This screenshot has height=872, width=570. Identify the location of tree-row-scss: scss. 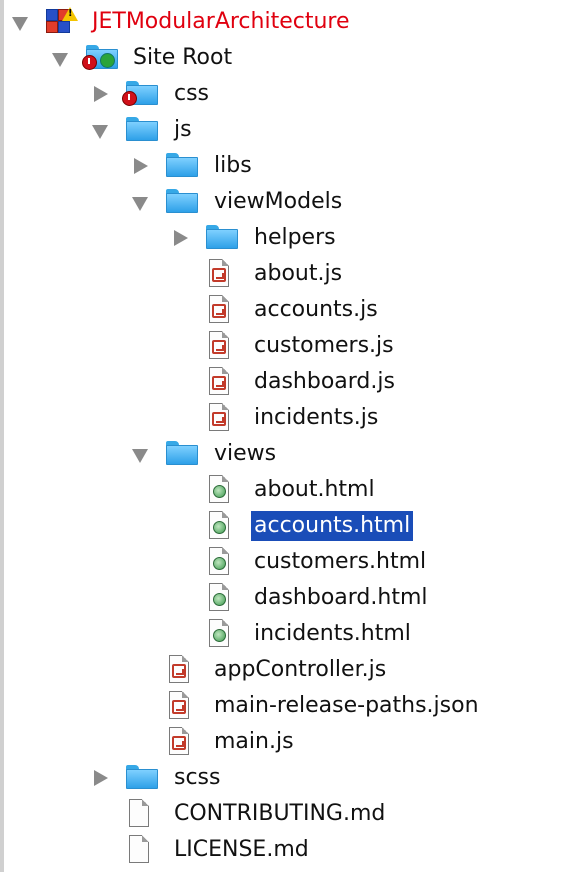
(285, 778).